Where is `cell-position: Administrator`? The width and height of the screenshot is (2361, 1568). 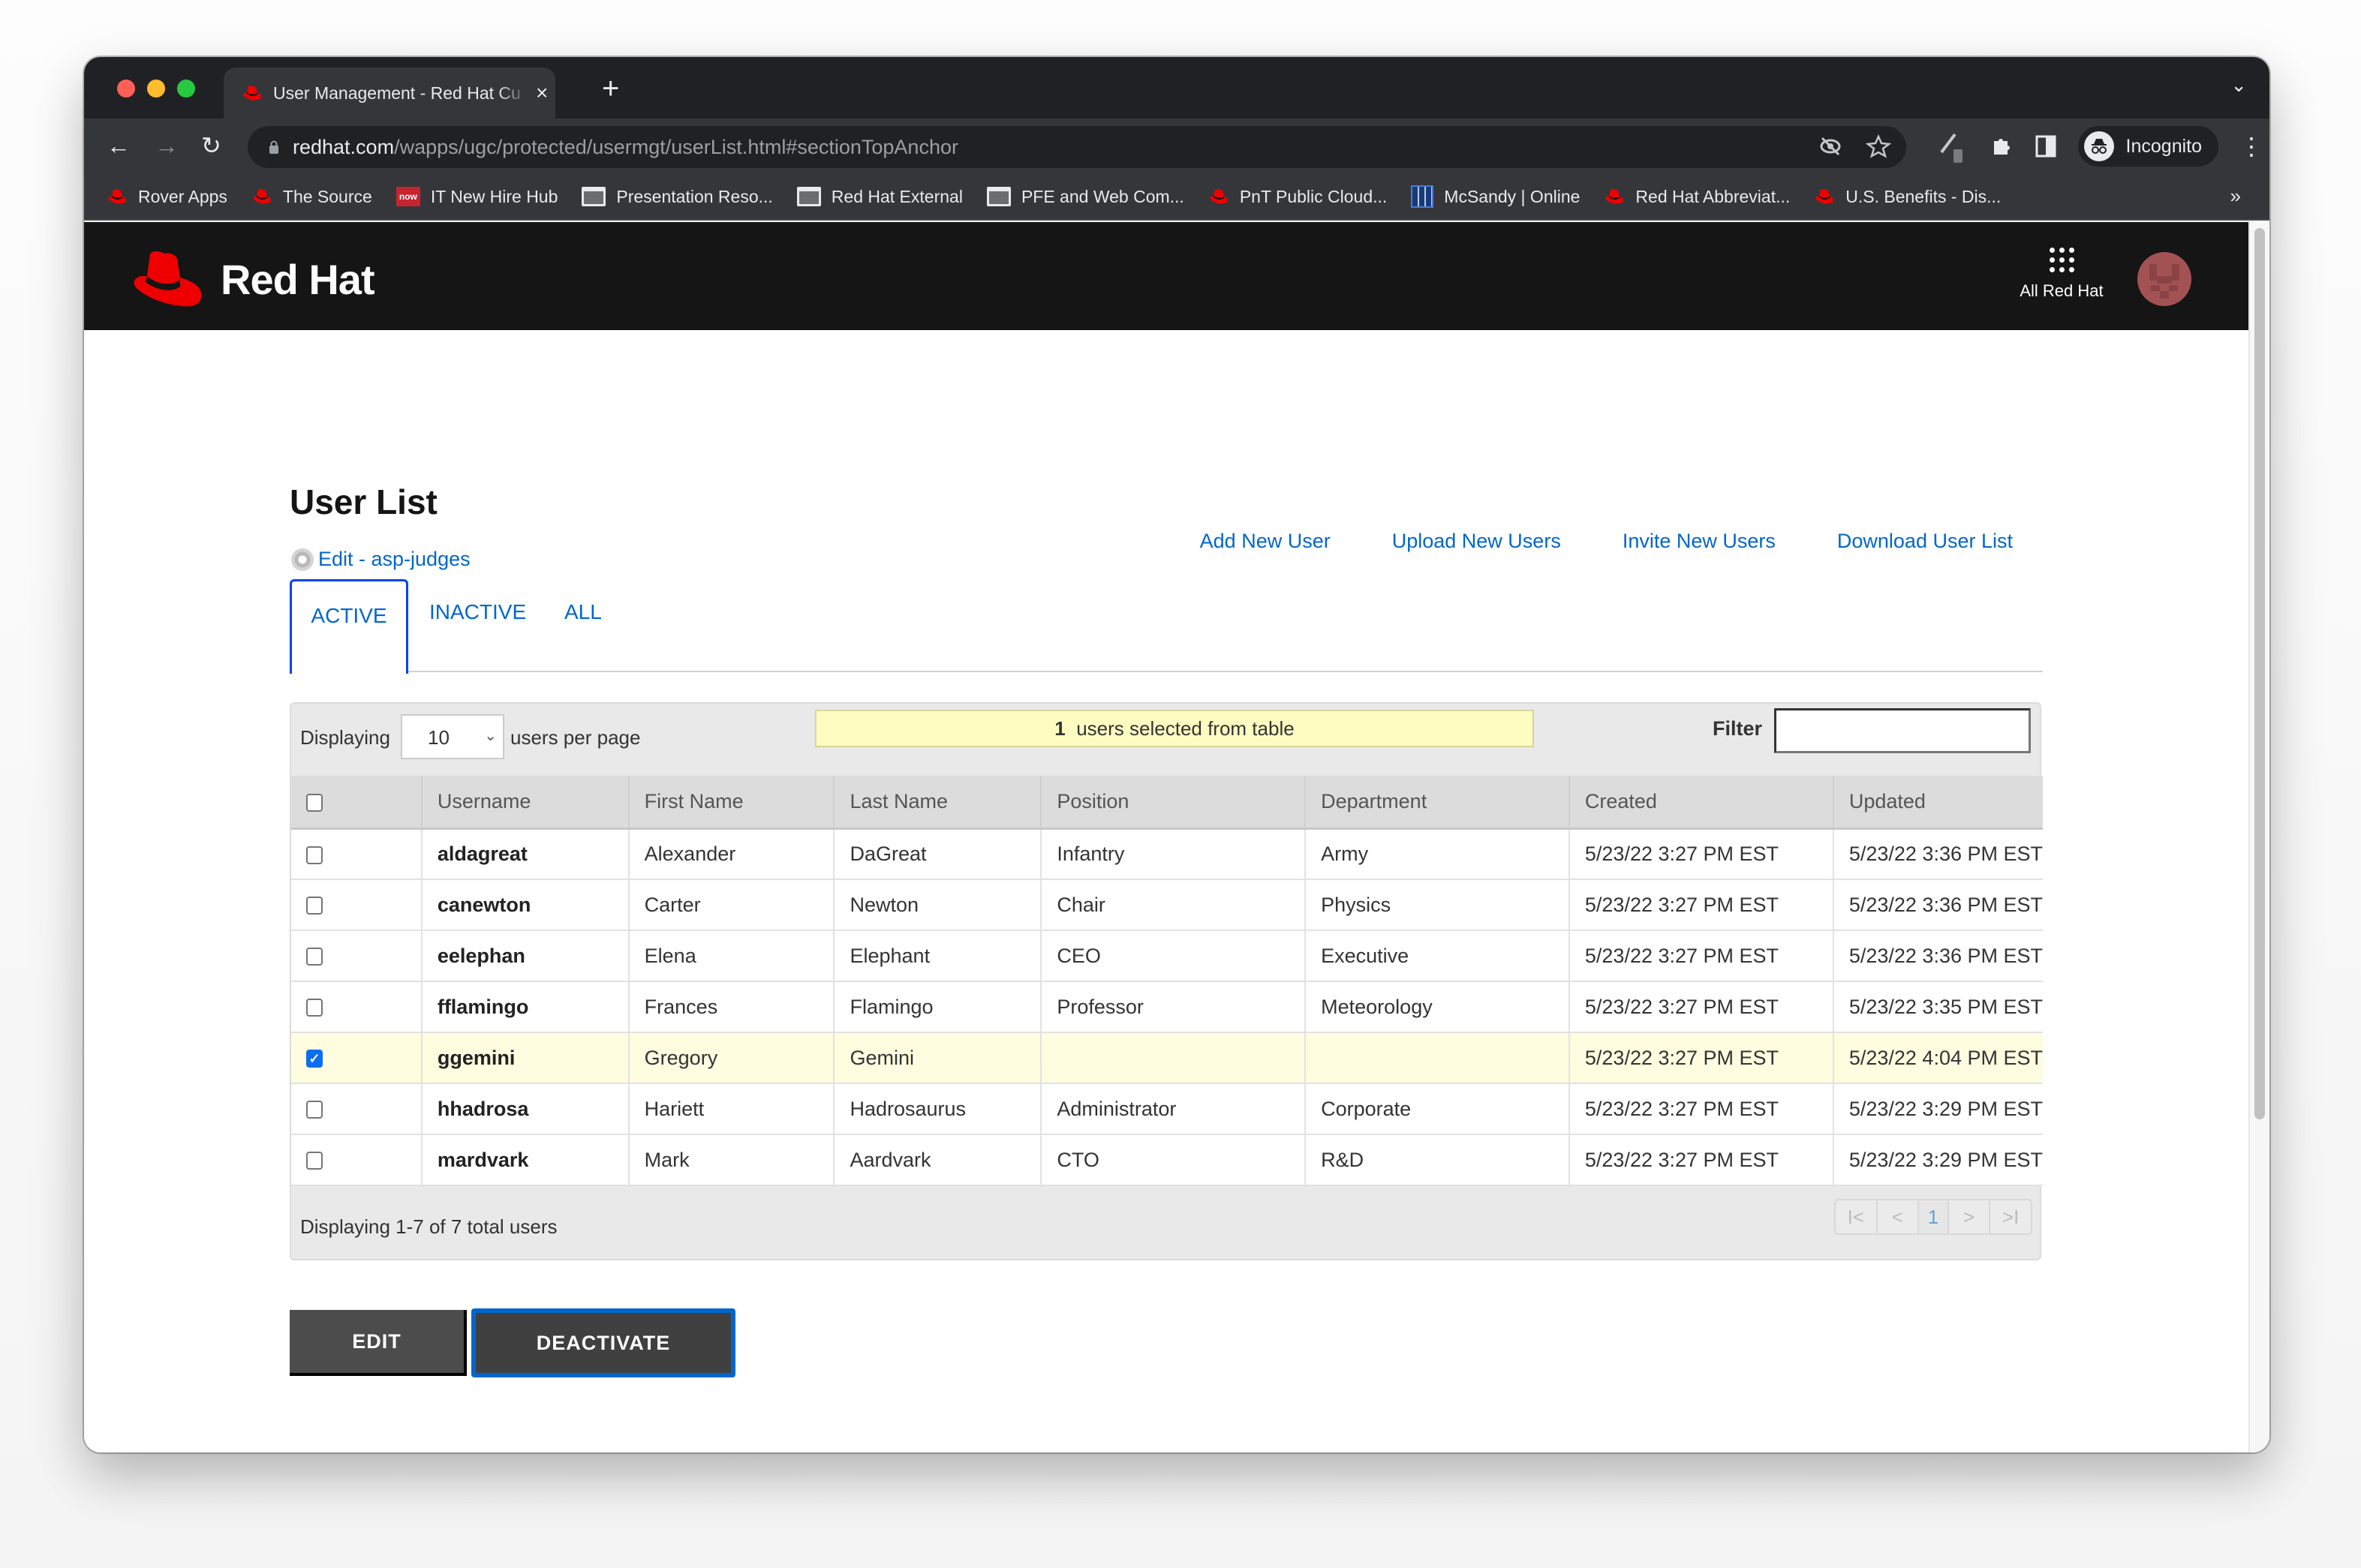 cell-position: Administrator is located at coordinates (1174, 1109).